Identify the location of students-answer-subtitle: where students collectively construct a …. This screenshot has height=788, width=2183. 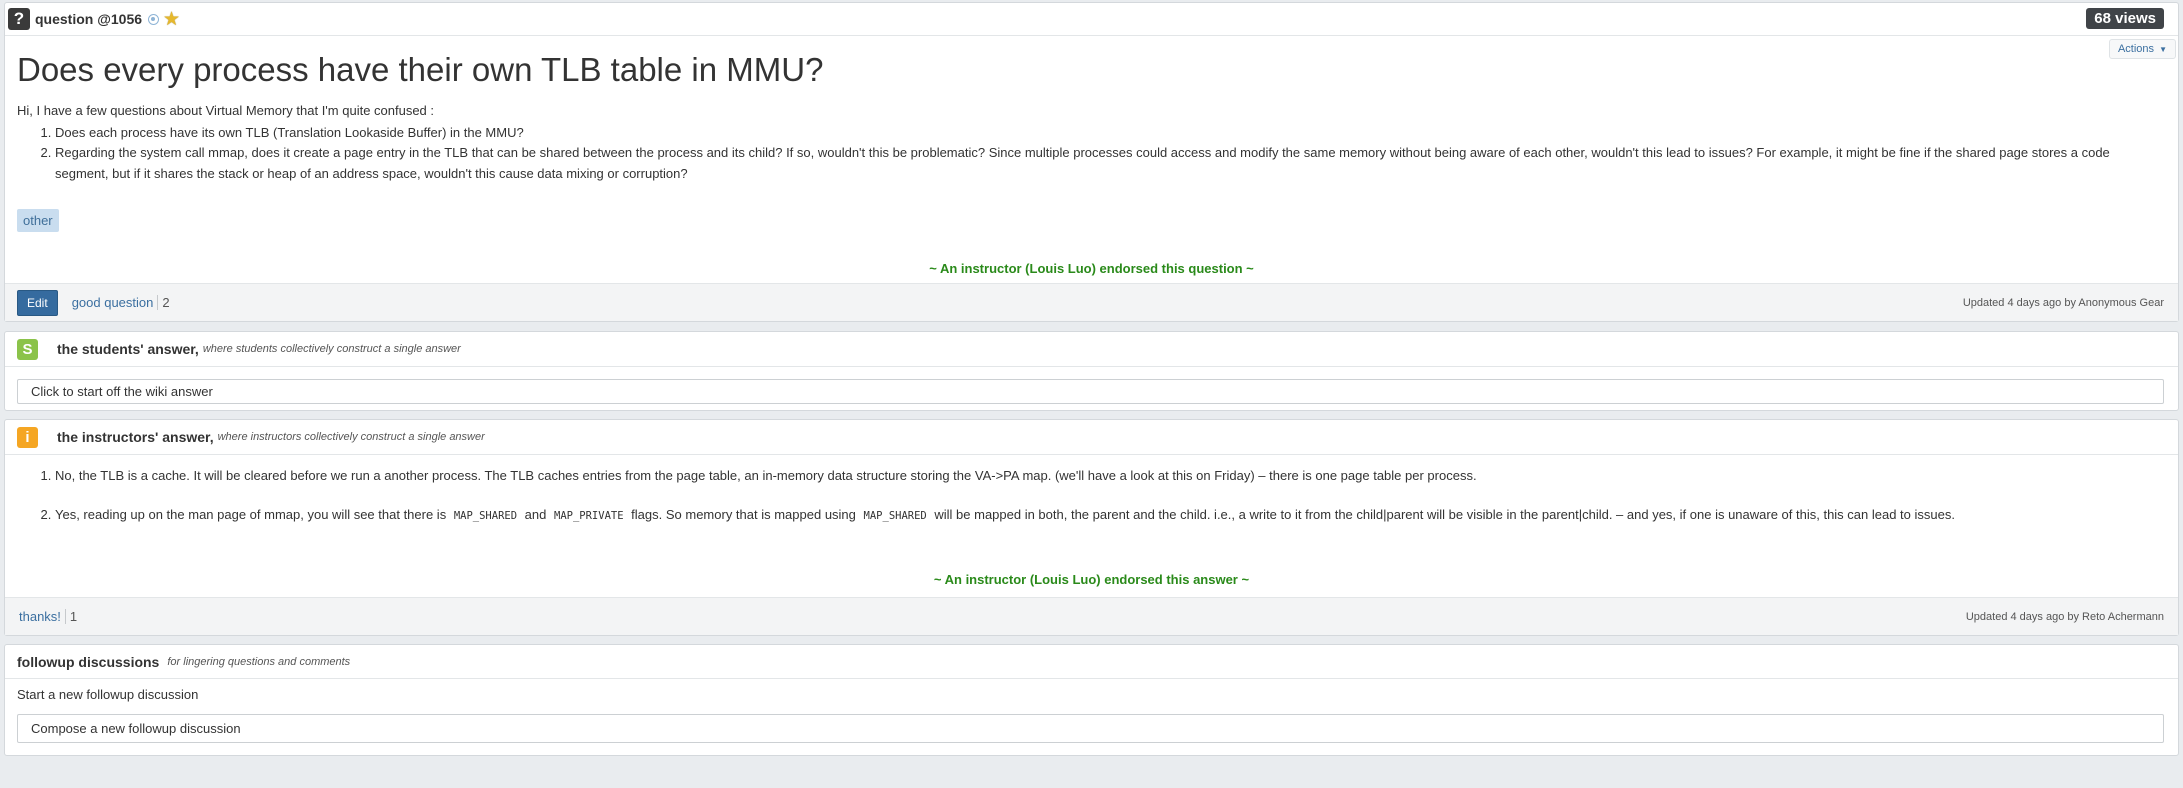
(331, 349).